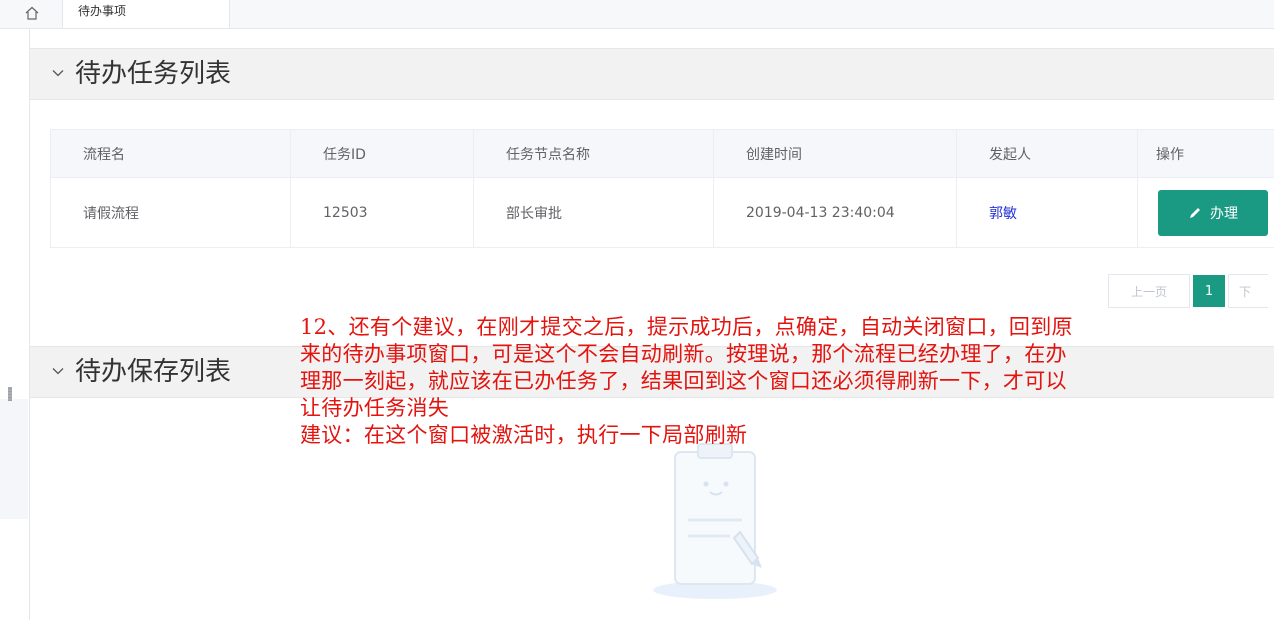 The height and width of the screenshot is (620, 1274). Describe the element at coordinates (1195, 212) in the screenshot. I see `pencil-icon` at that location.